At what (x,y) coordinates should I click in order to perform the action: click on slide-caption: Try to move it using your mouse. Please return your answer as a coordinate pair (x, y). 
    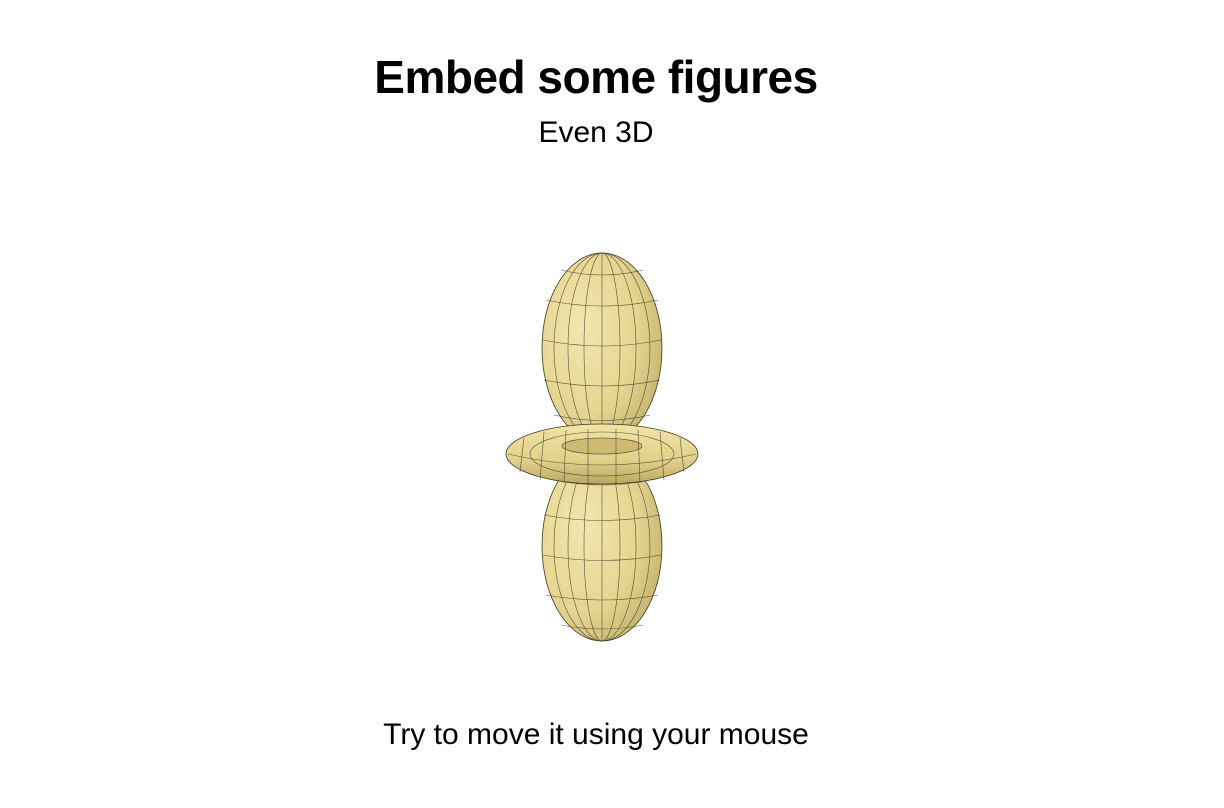
    Looking at the image, I should click on (596, 734).